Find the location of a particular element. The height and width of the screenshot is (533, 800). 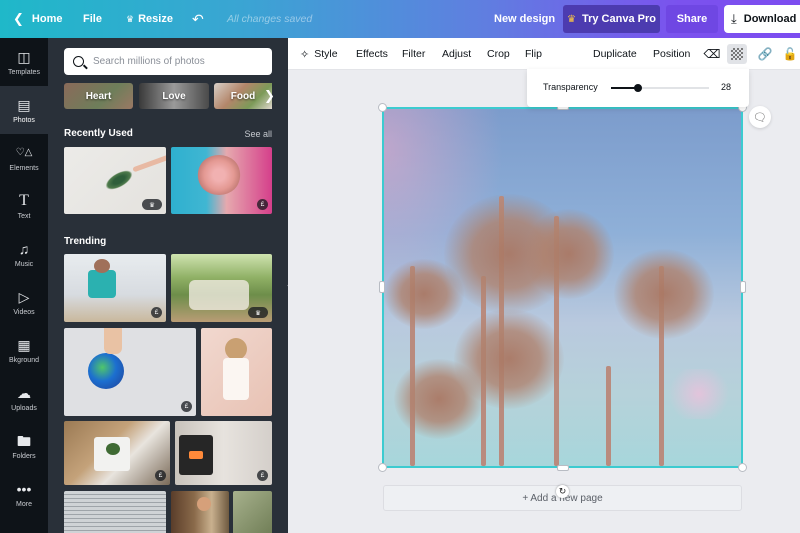

resize-handle-sw is located at coordinates (382, 467).